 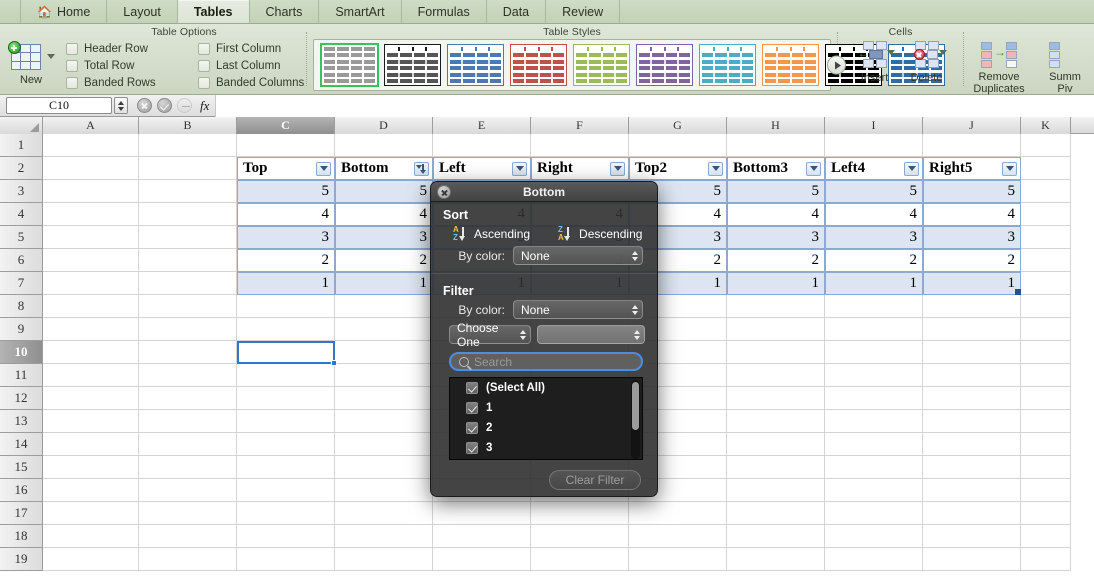 What do you see at coordinates (874, 283) in the screenshot?
I see `table-cell-I7: 1` at bounding box center [874, 283].